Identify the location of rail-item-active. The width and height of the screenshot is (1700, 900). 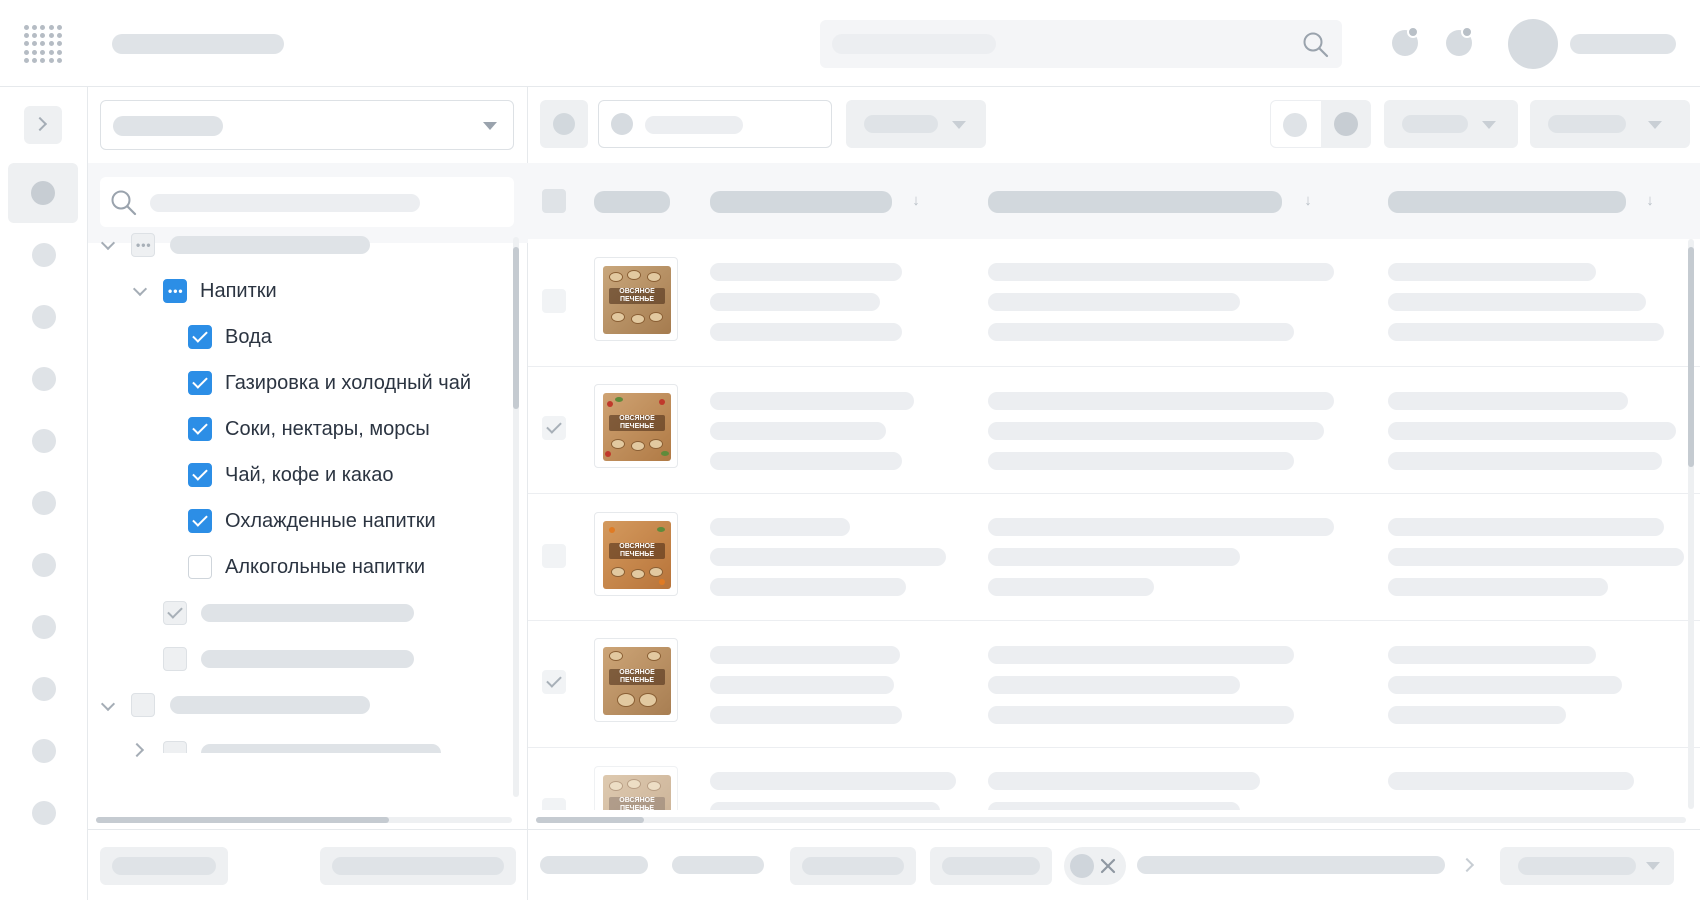
(43, 193).